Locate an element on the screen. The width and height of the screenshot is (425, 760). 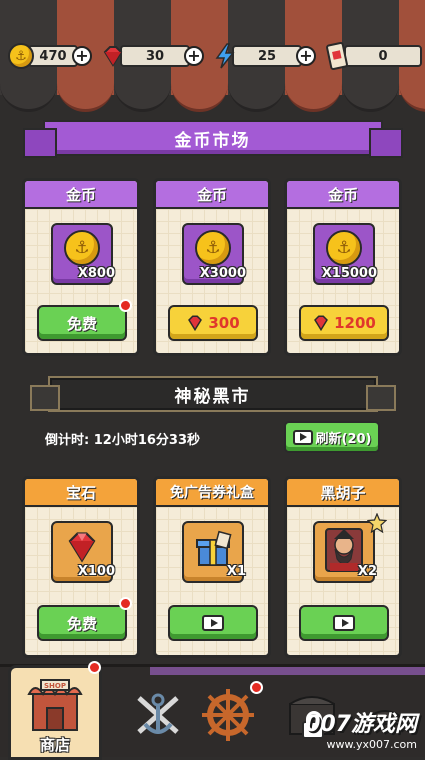
gift-box-tile: X1 is located at coordinates (214, 552).